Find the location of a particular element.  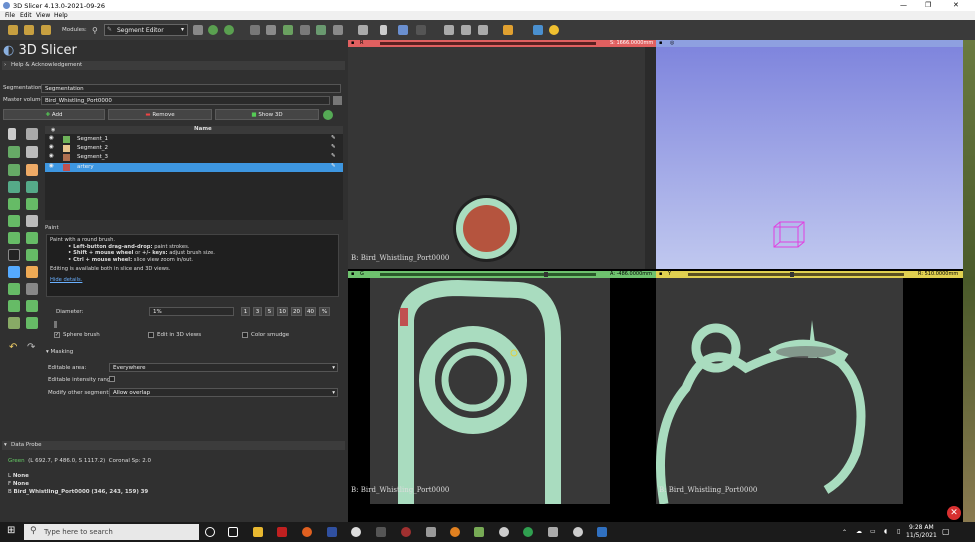

scene-view-icon is located at coordinates (466, 30).